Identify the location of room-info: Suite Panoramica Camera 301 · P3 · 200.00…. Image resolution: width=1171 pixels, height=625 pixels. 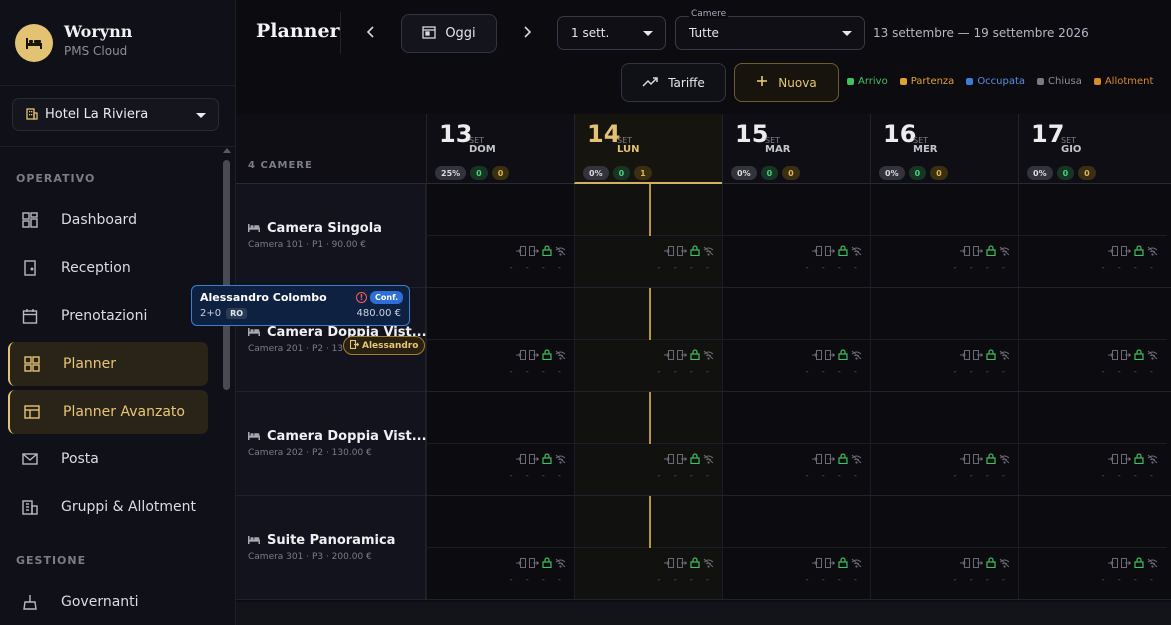
(331, 547).